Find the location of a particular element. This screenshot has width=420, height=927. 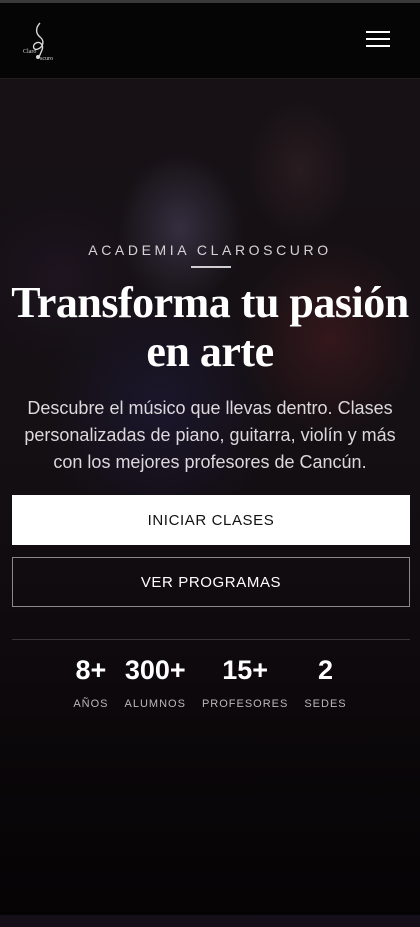

stat-label: ALUMNOS is located at coordinates (155, 704).